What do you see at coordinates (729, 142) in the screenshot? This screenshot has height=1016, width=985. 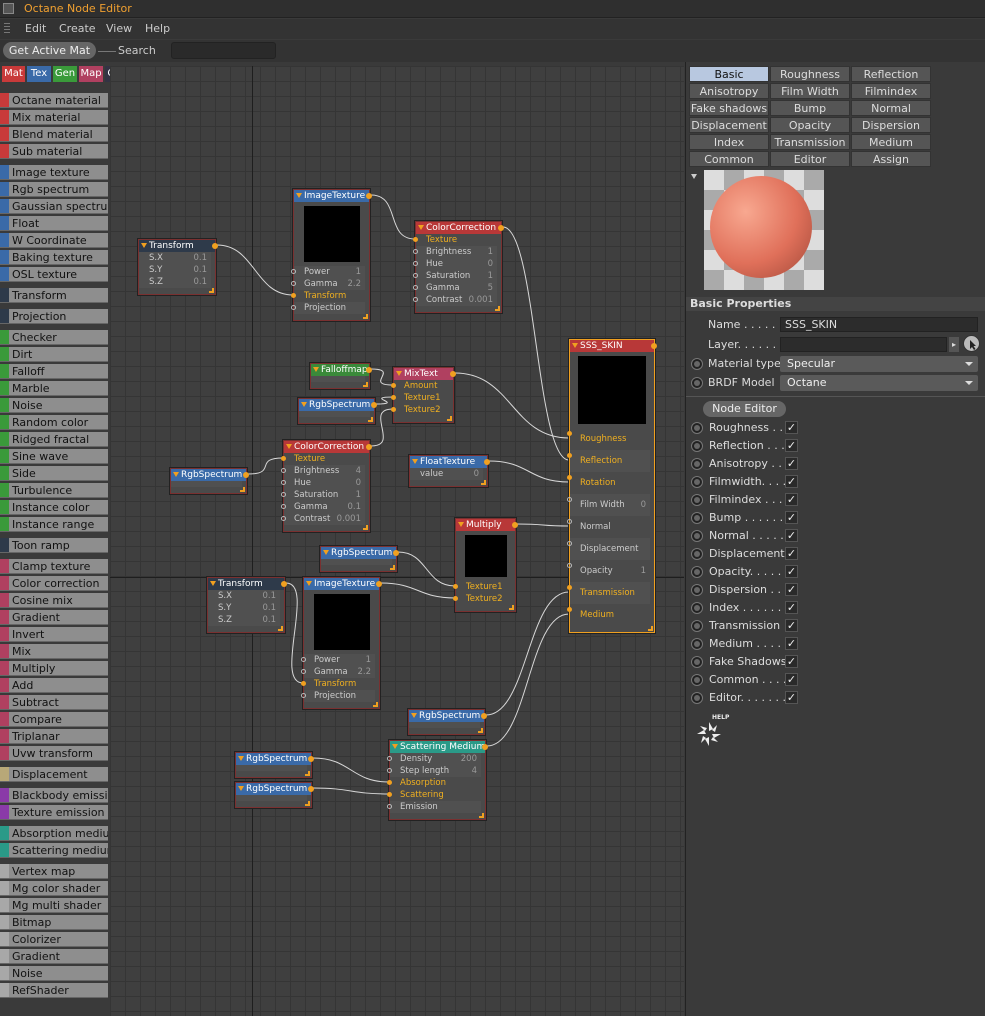 I see `tab-index: Index` at bounding box center [729, 142].